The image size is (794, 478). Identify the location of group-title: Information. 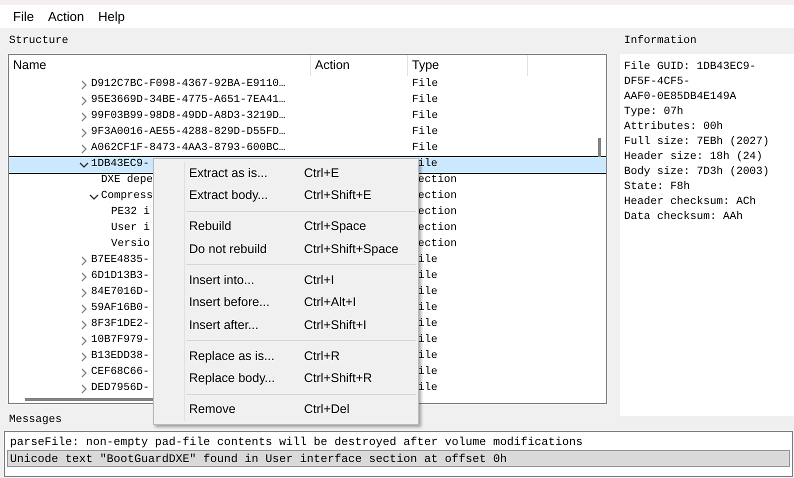
(660, 41).